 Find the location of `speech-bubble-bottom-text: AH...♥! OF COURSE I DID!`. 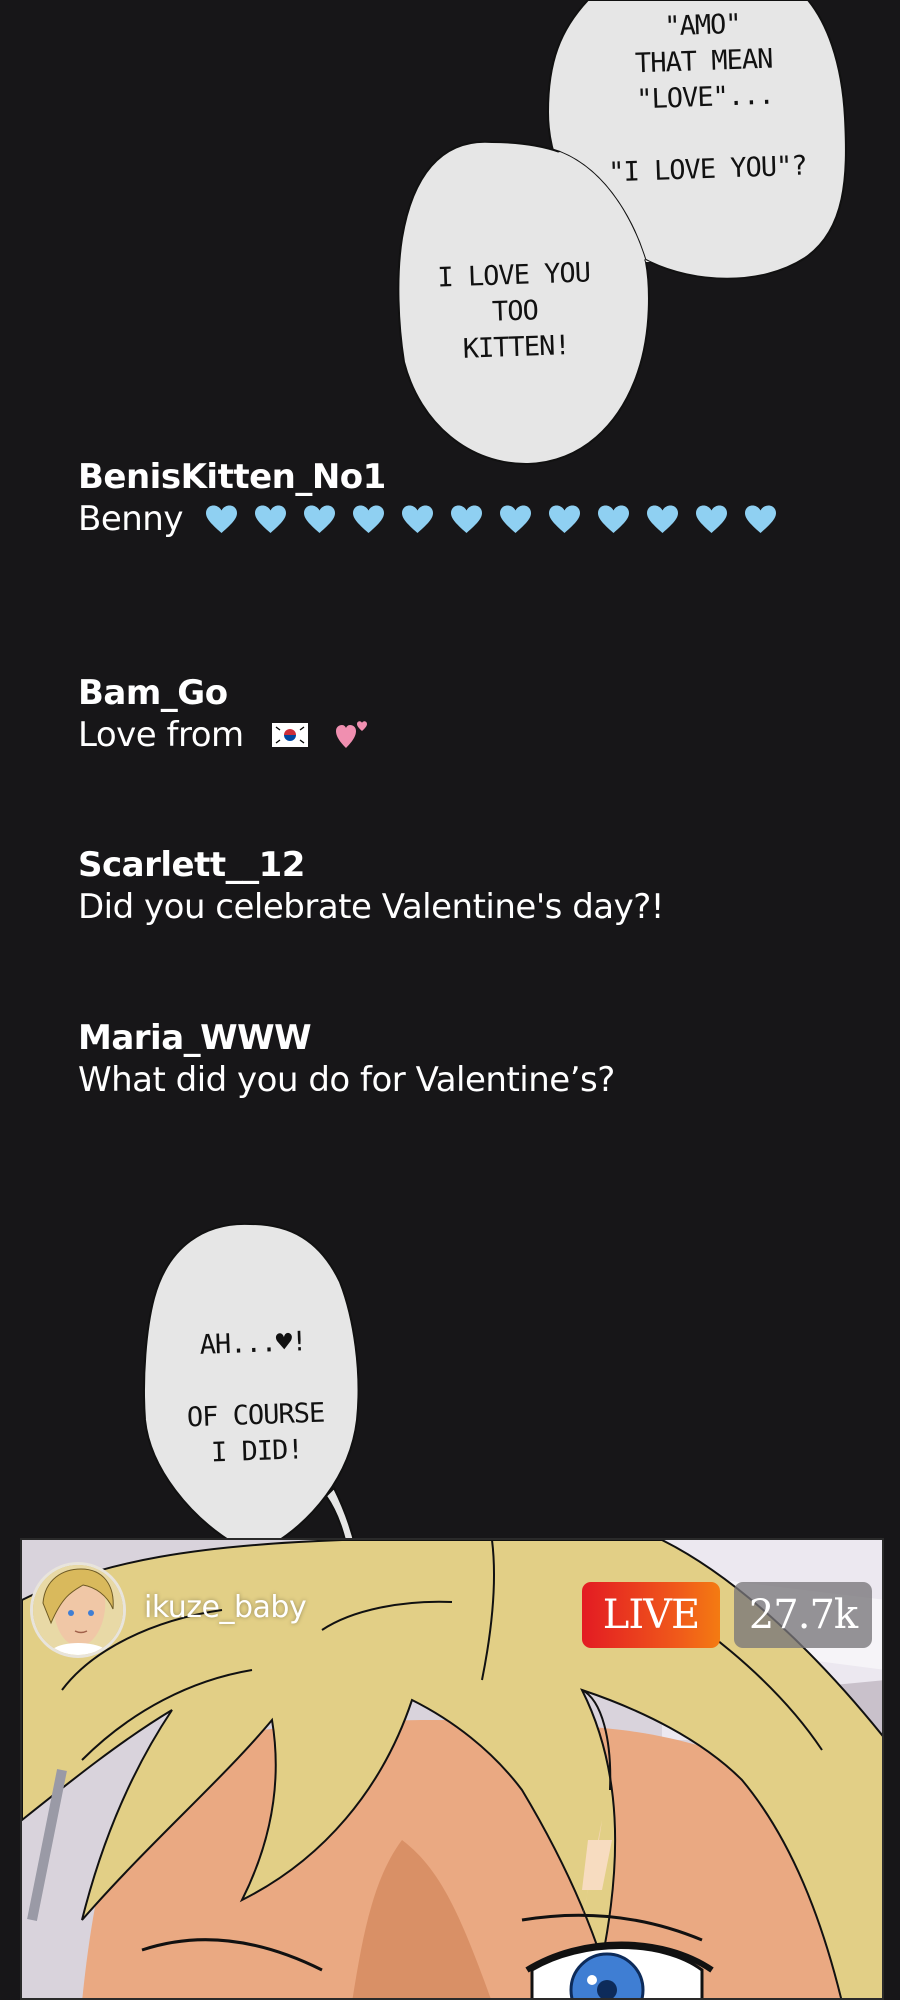

speech-bubble-bottom-text: AH...♥! OF COURSE I DID! is located at coordinates (255, 1397).